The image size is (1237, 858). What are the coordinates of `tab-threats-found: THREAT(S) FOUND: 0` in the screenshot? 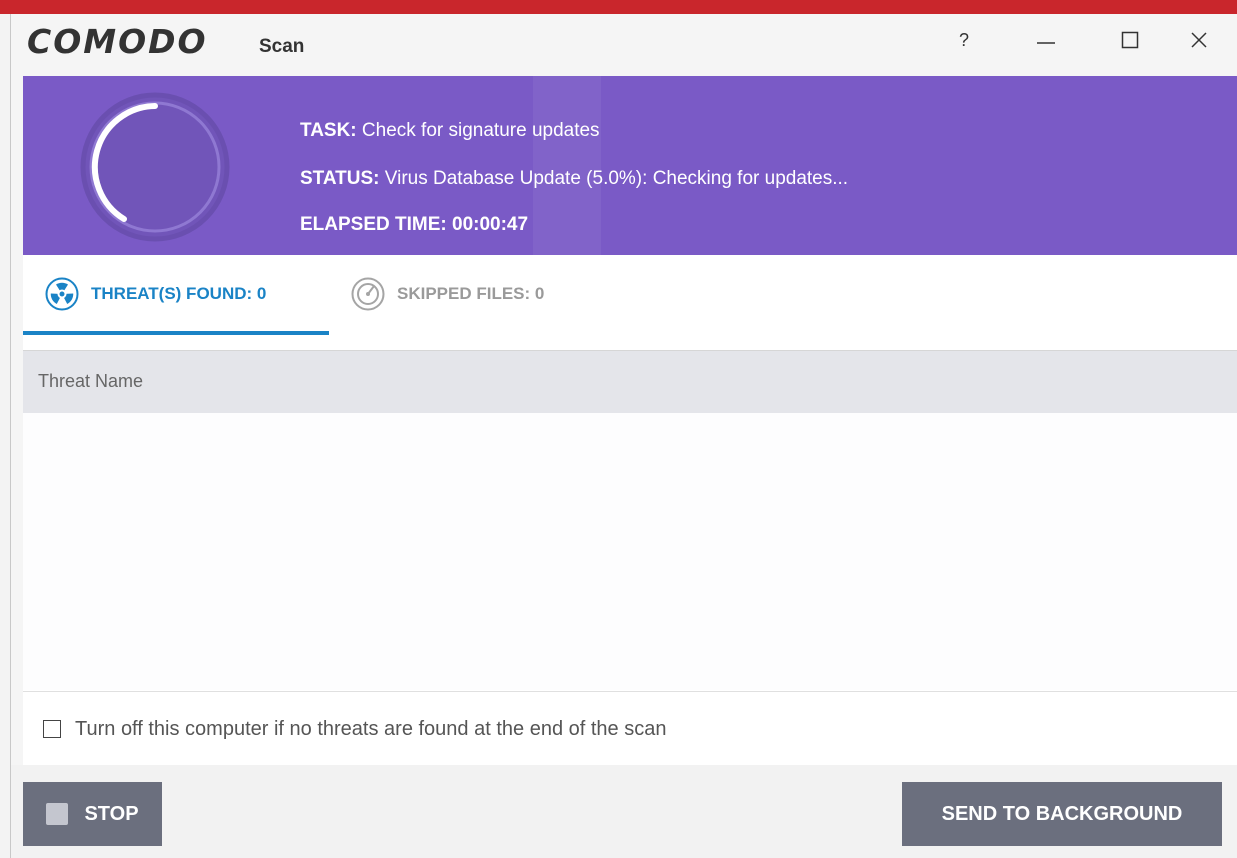 It's located at (155, 294).